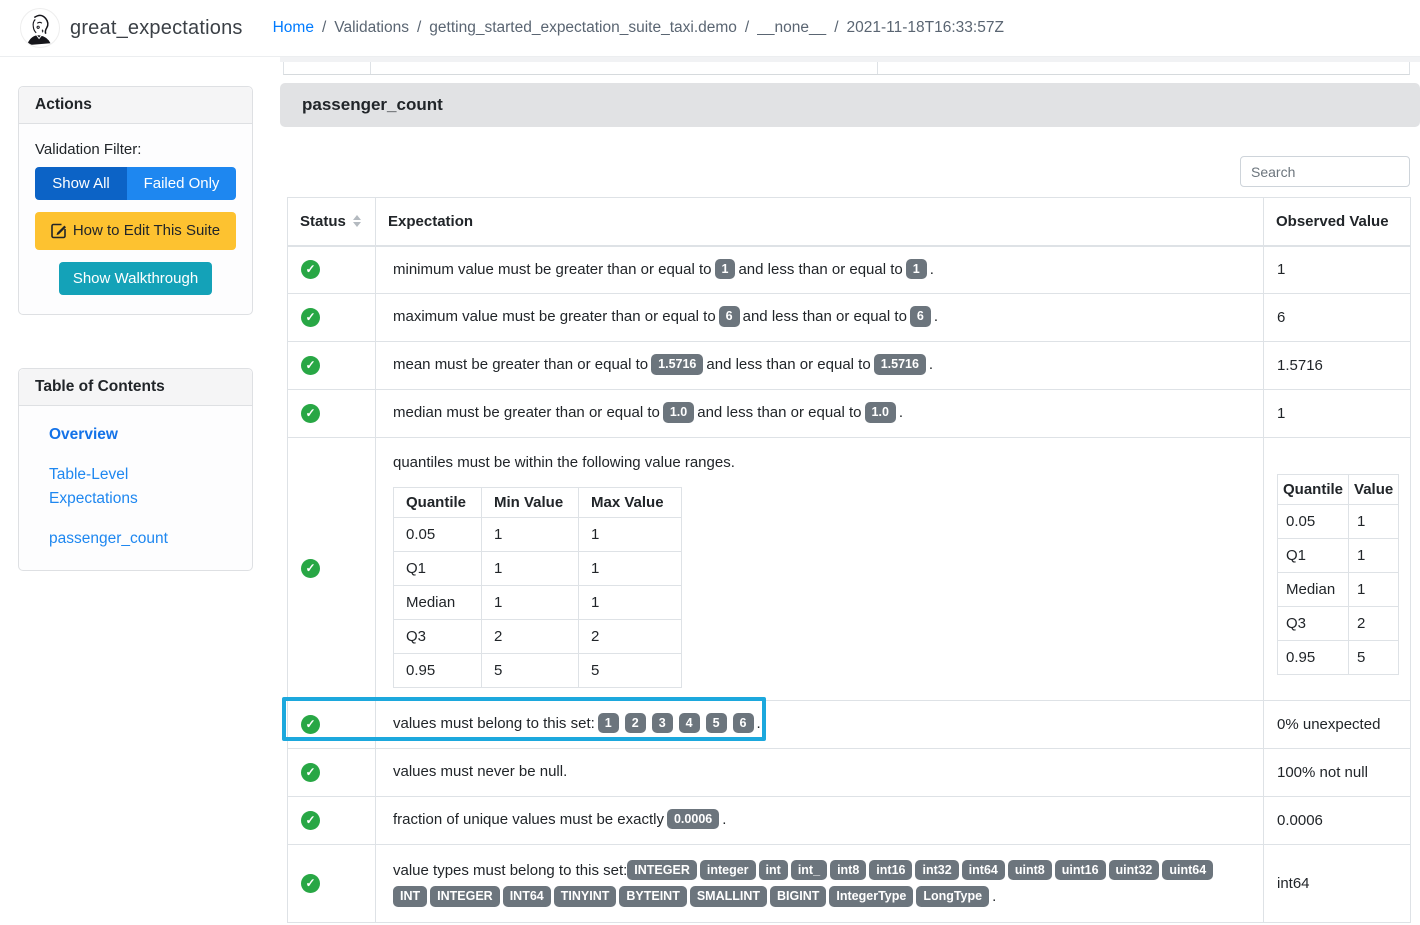 The height and width of the screenshot is (925, 1420). What do you see at coordinates (1337, 222) in the screenshot?
I see `observed-value-column-header: Observed Value` at bounding box center [1337, 222].